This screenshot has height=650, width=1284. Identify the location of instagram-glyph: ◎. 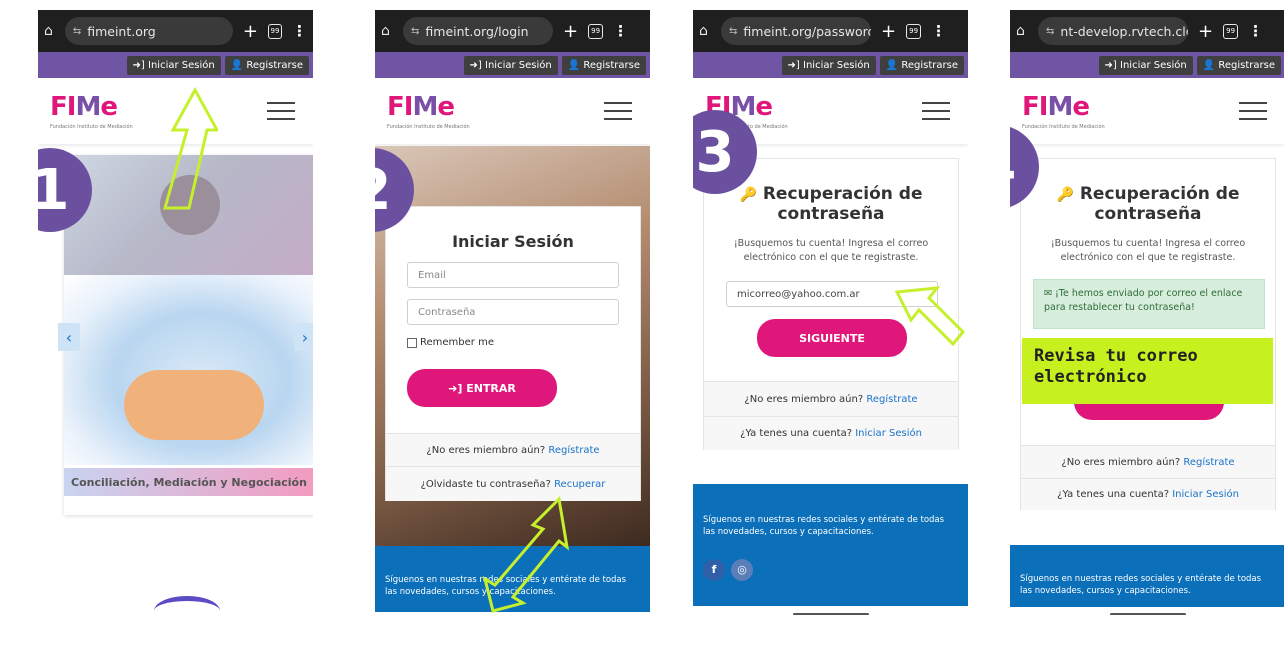
(742, 569).